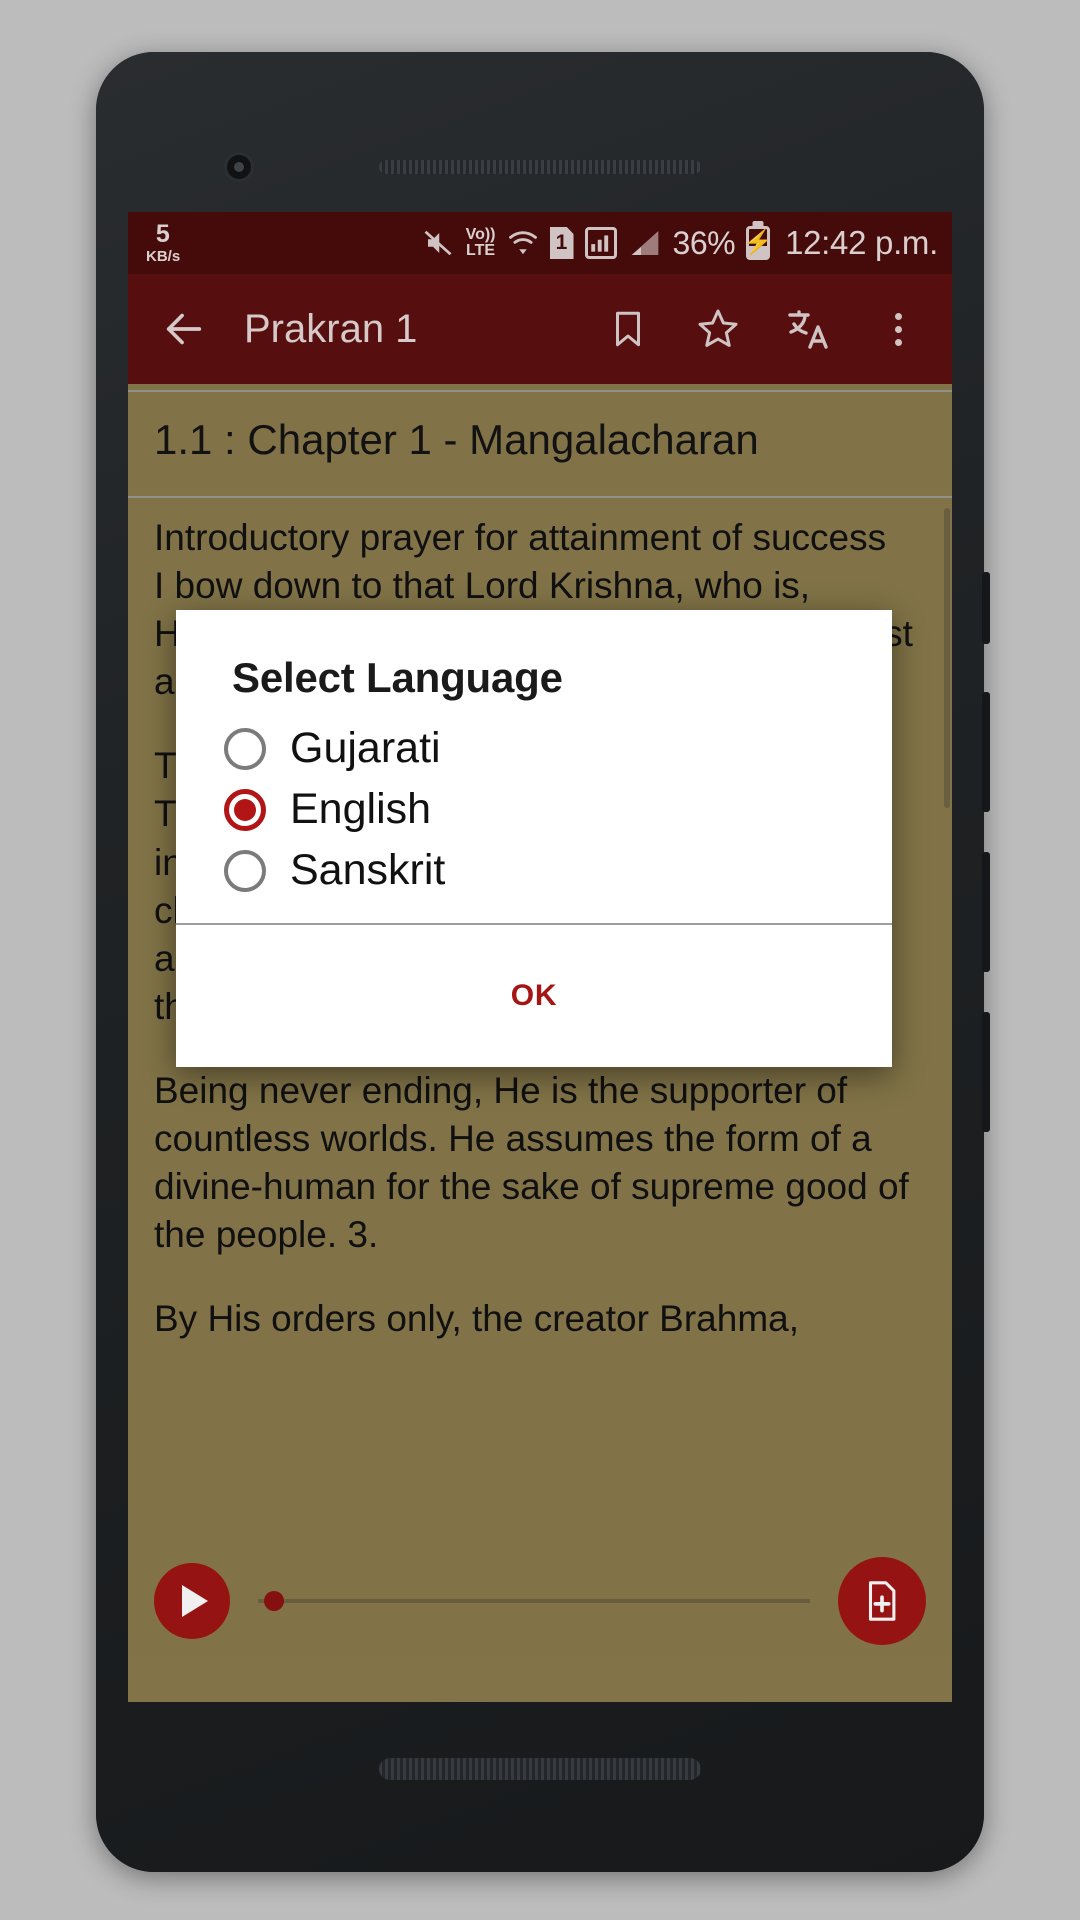 The width and height of the screenshot is (1080, 1920). Describe the element at coordinates (534, 748) in the screenshot. I see `radio-option-gujarati: Gujarati` at that location.